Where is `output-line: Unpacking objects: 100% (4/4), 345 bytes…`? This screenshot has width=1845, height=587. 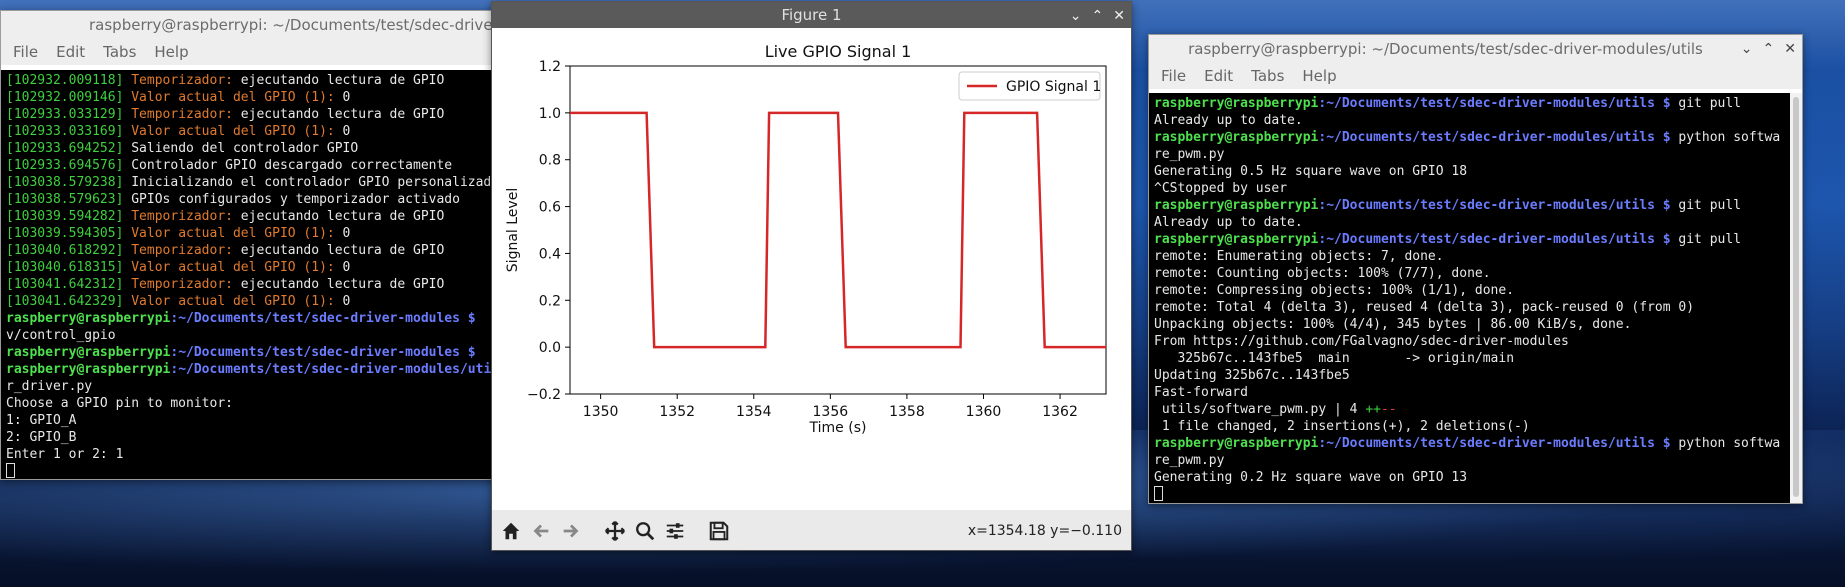
output-line: Unpacking objects: 100% (4/4), 345 bytes… is located at coordinates (1393, 324).